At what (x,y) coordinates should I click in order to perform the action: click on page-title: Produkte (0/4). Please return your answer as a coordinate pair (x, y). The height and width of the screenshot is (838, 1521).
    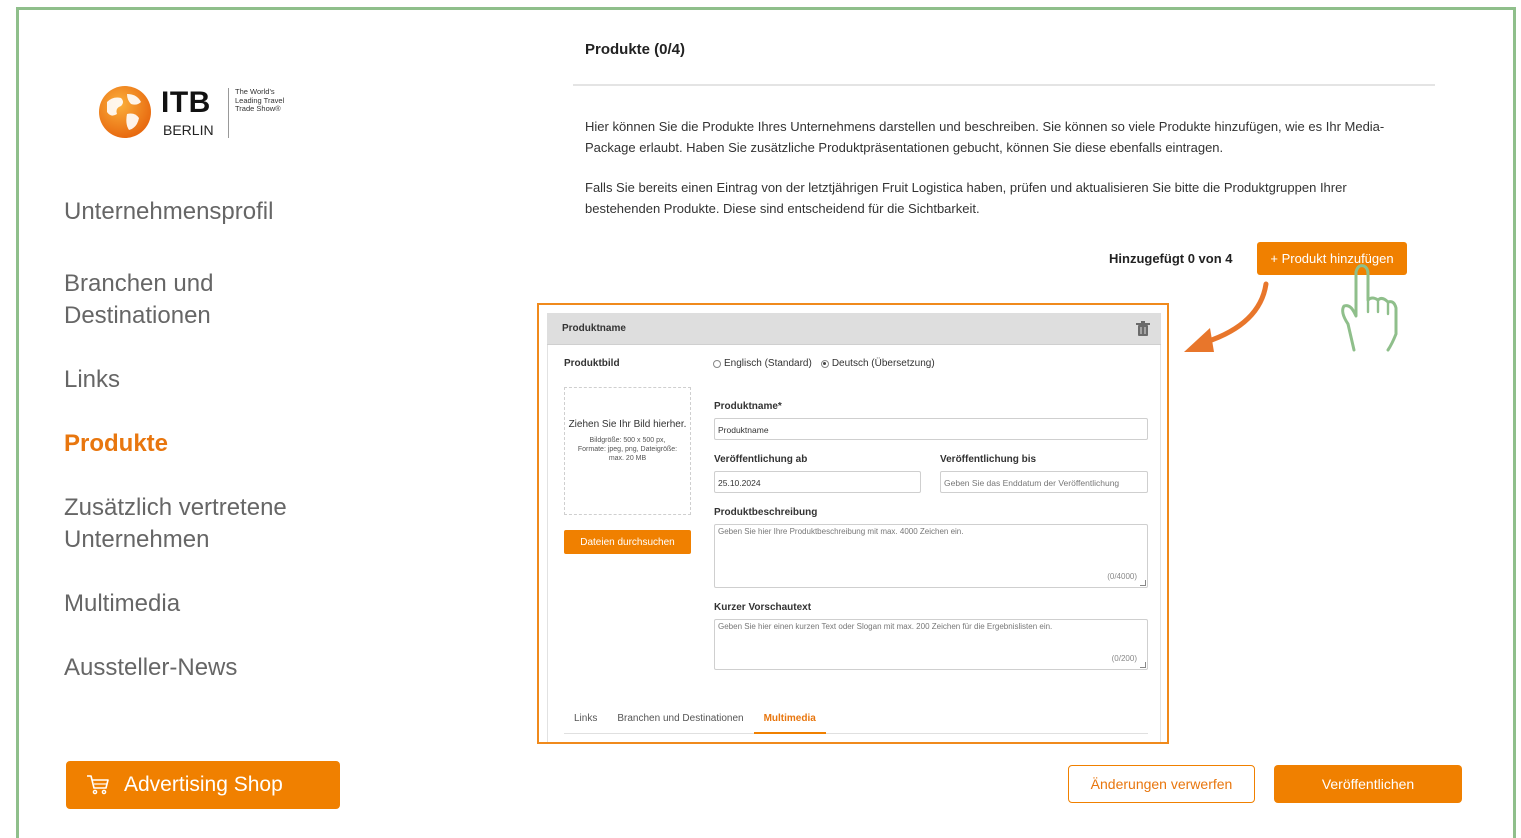
    Looking at the image, I should click on (635, 49).